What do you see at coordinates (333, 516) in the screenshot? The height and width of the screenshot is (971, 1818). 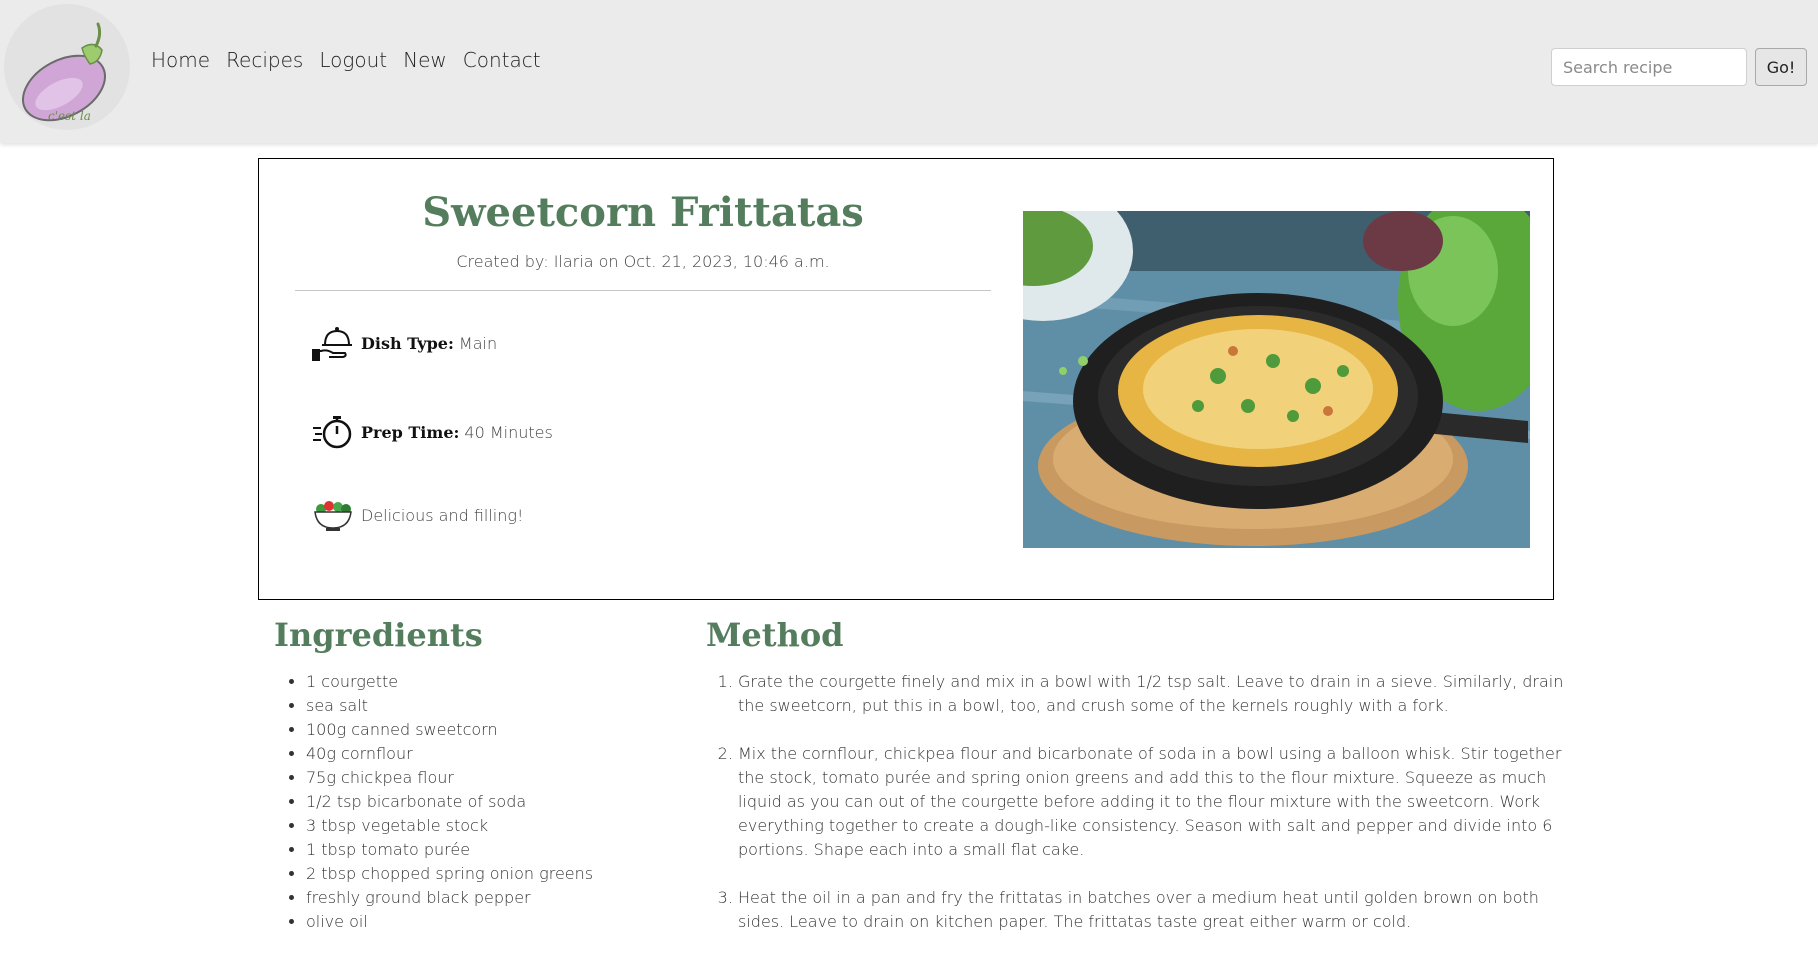 I see `salad-bowl-icon` at bounding box center [333, 516].